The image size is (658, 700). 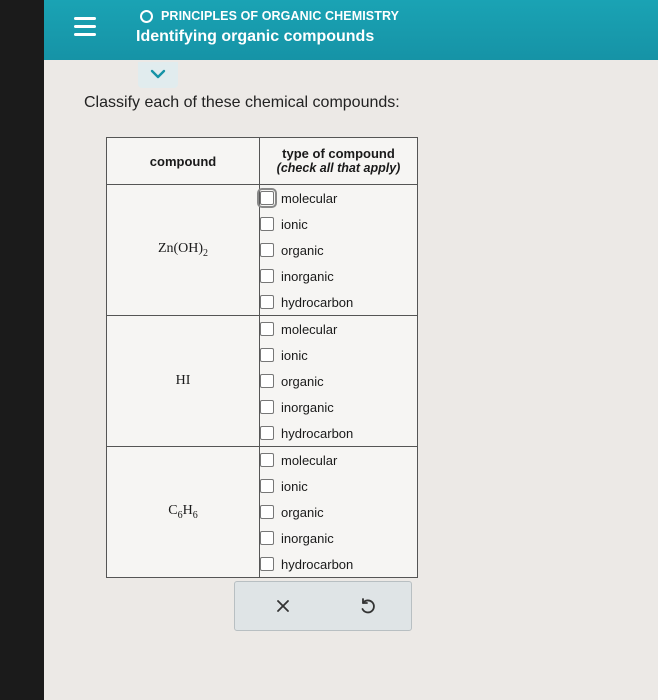 I want to click on menu-icon, so click(x=85, y=27).